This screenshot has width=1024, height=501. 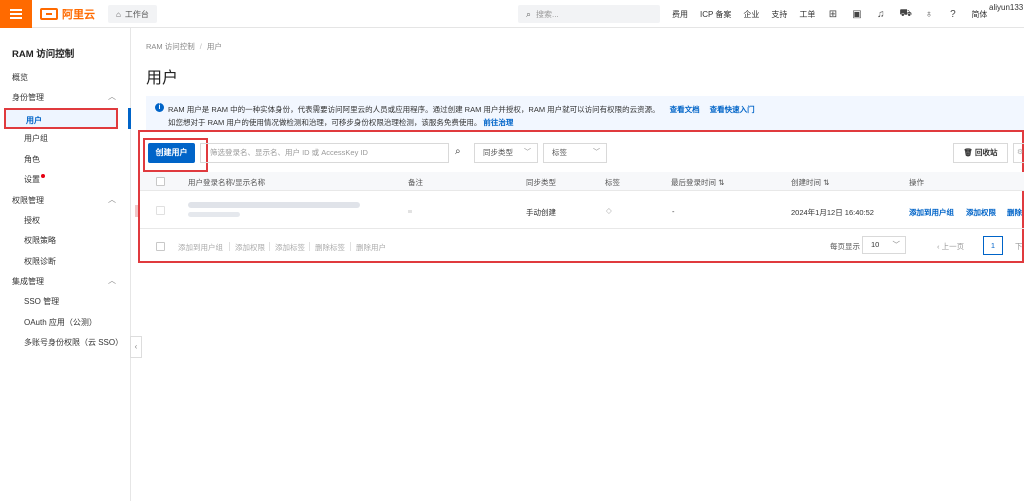 I want to click on column-created: 创建时间 ⇅, so click(x=810, y=182).